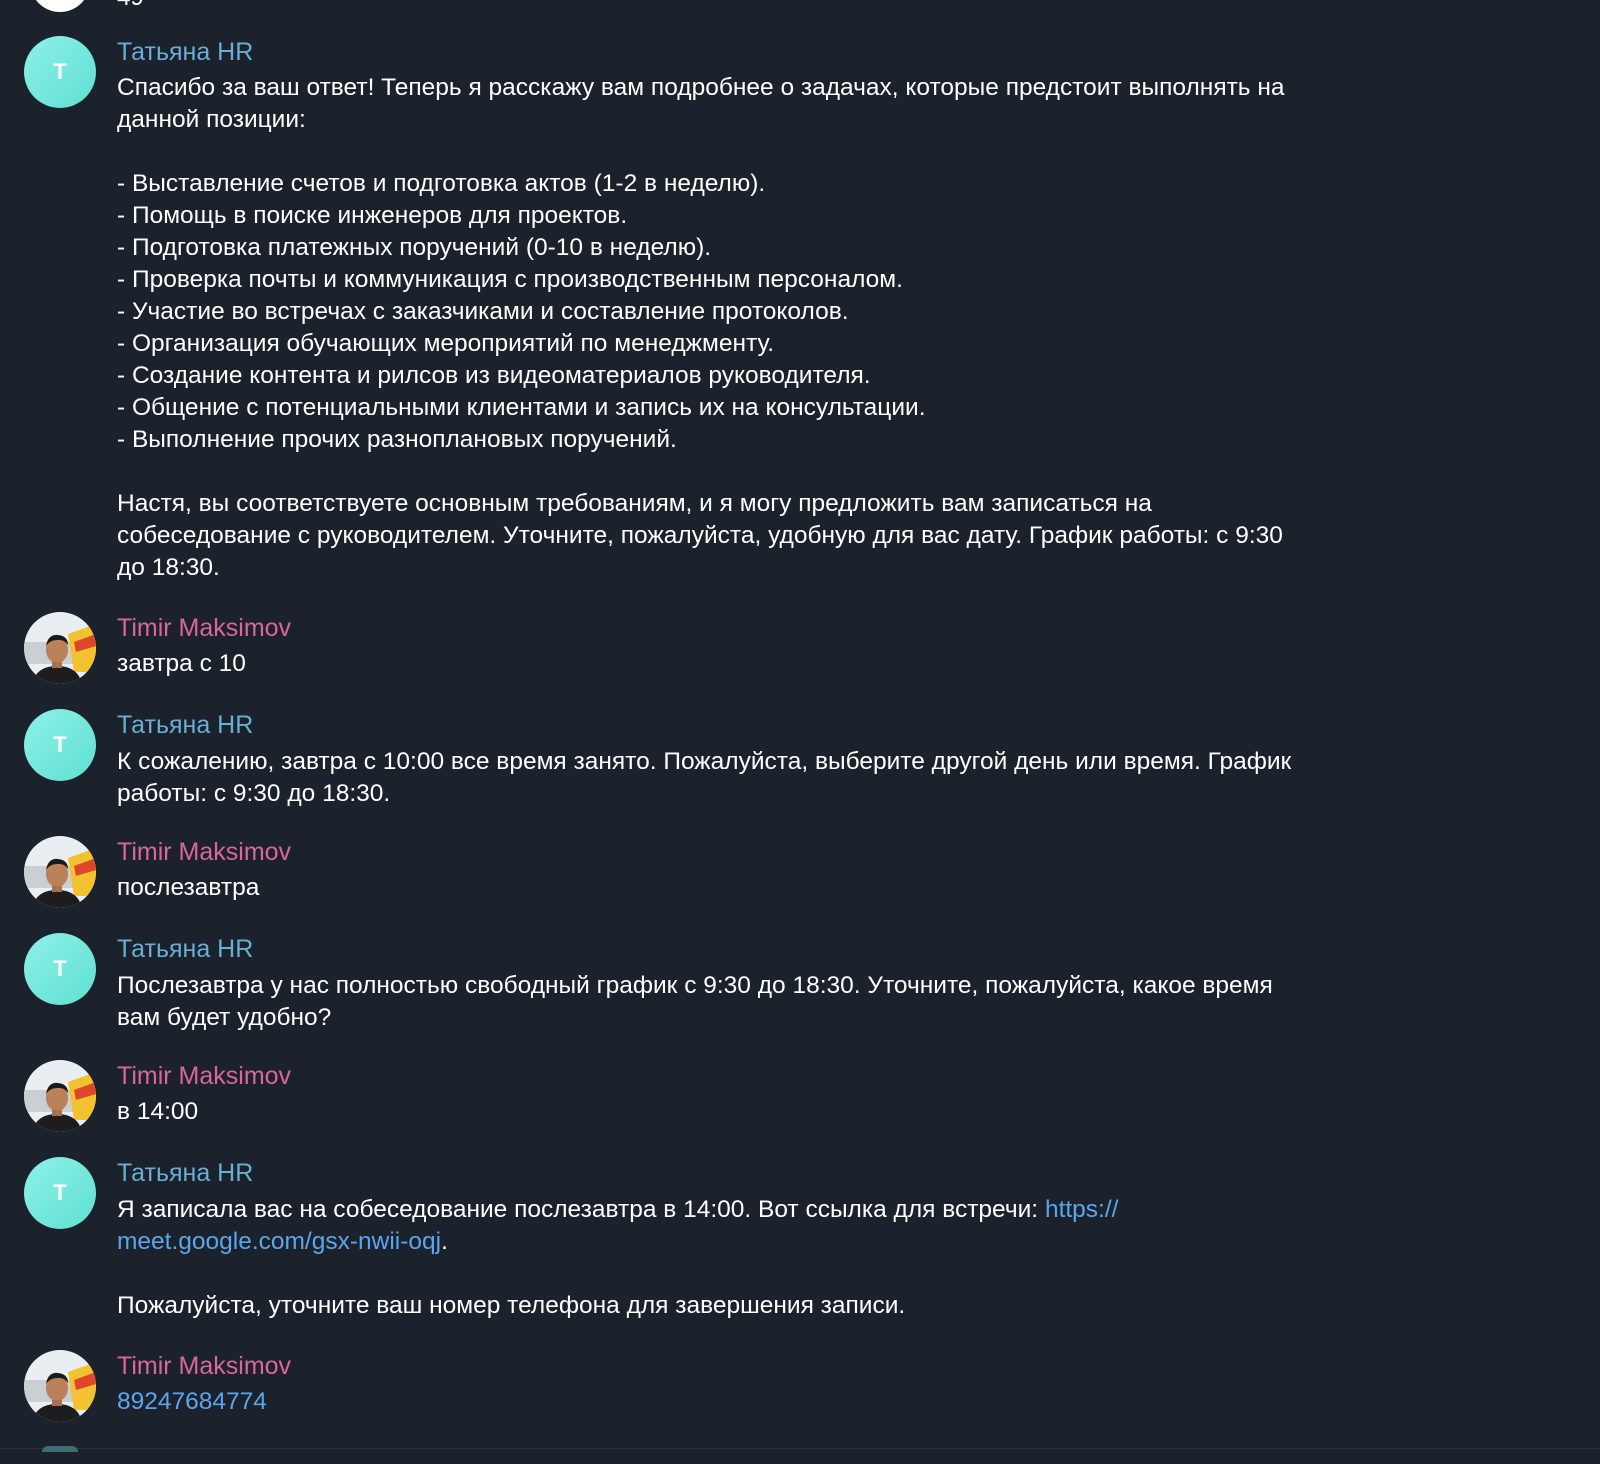 This screenshot has height=1464, width=1600. I want to click on message-line: 89247684774, so click(777, 1402).